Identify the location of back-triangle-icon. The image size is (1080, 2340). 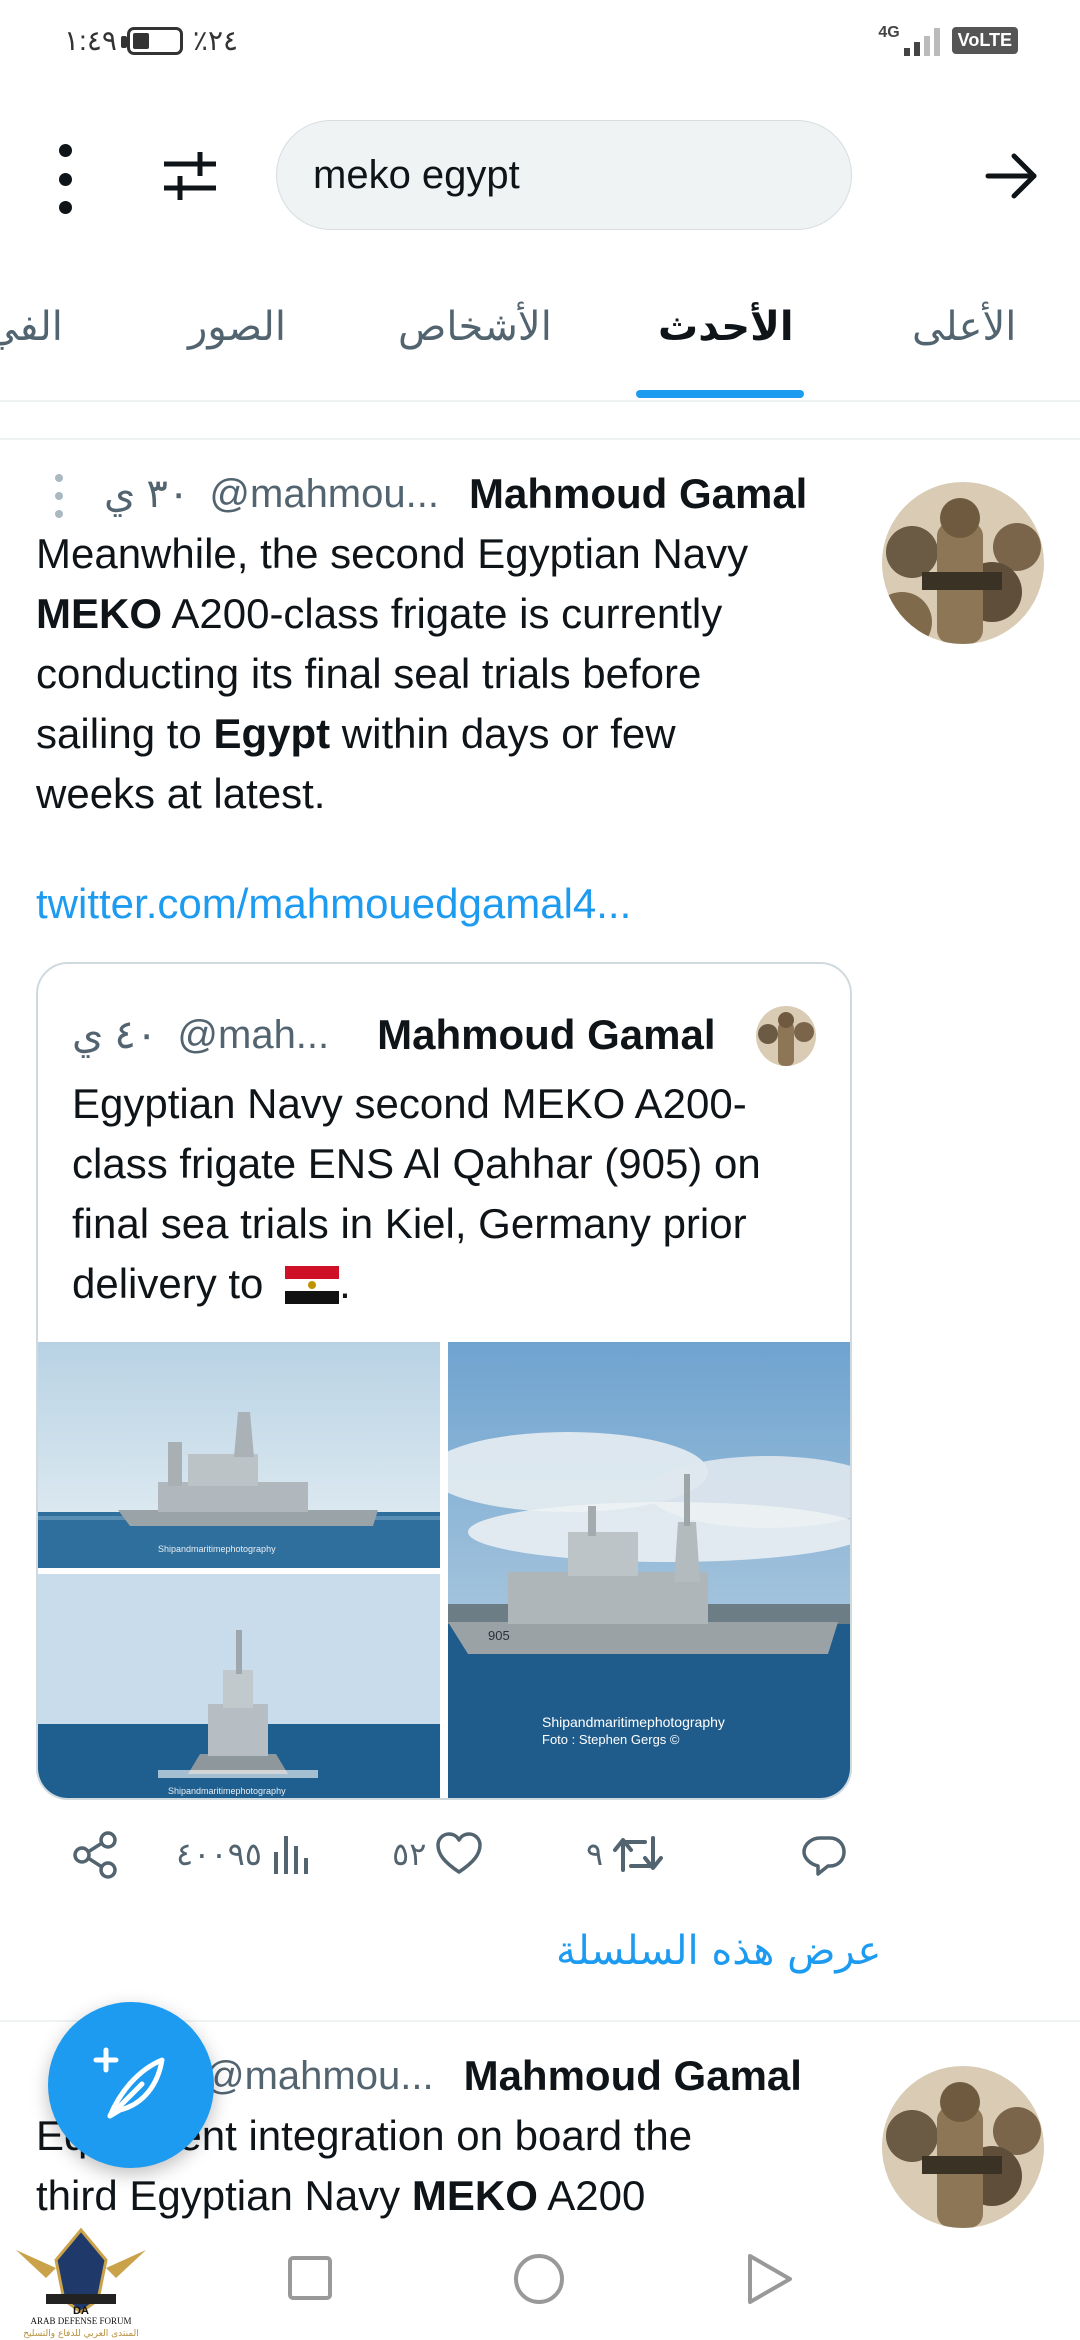
(769, 2279).